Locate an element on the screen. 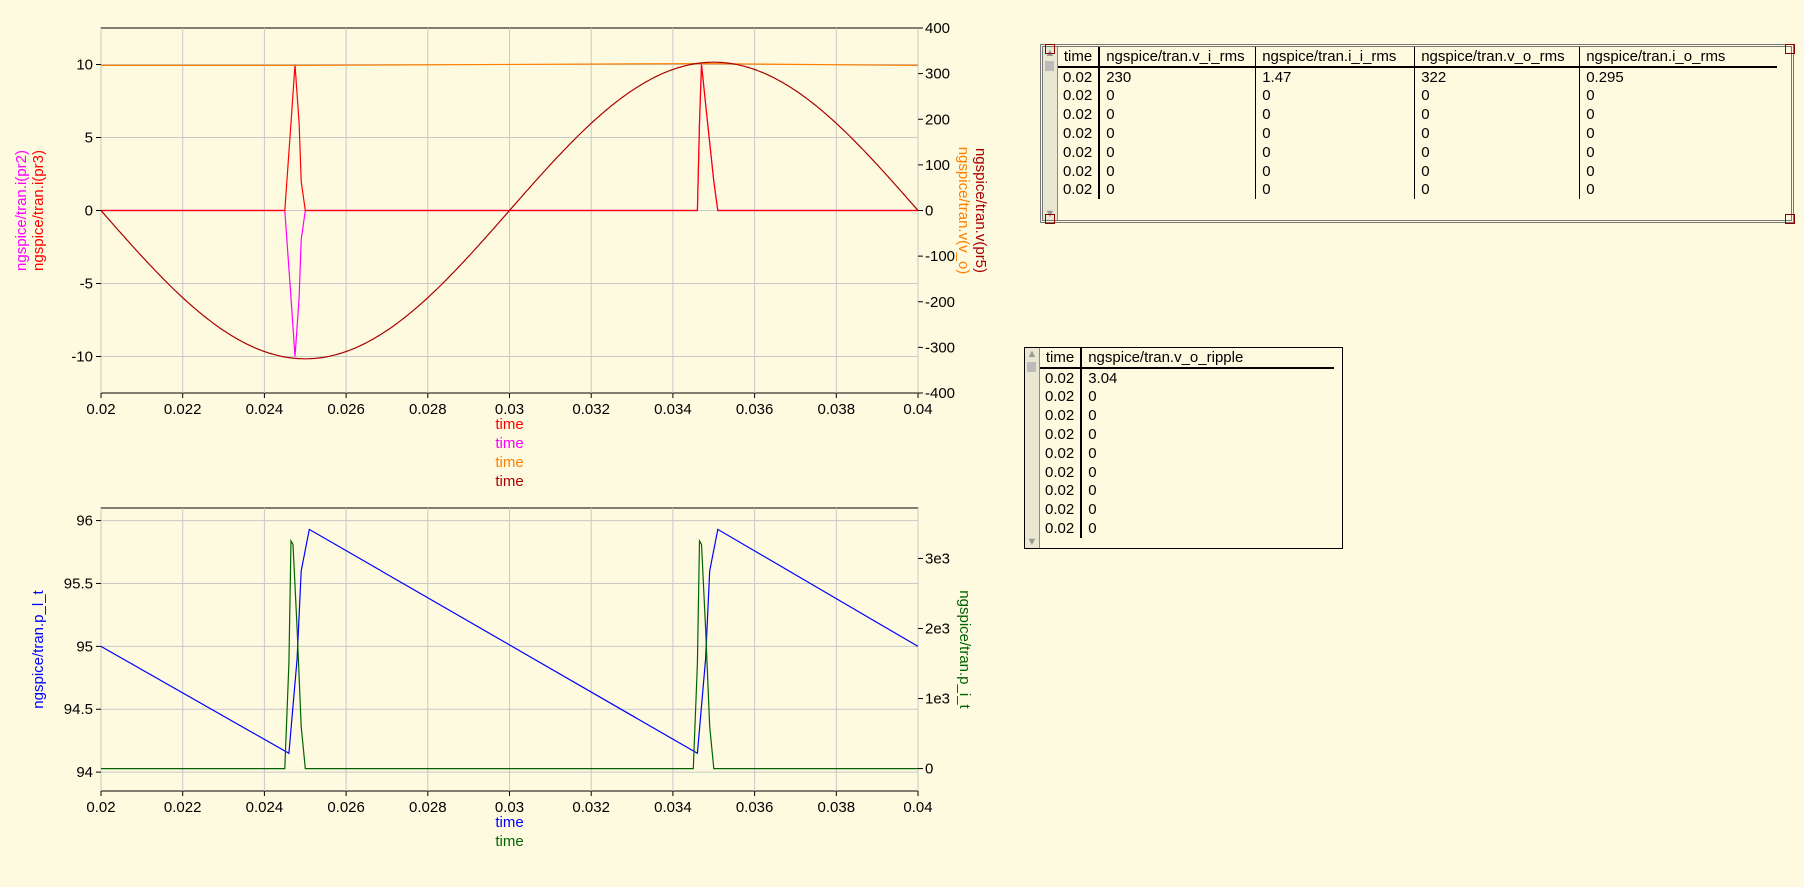  y-left-tick-label: 95.5 is located at coordinates (78, 583).